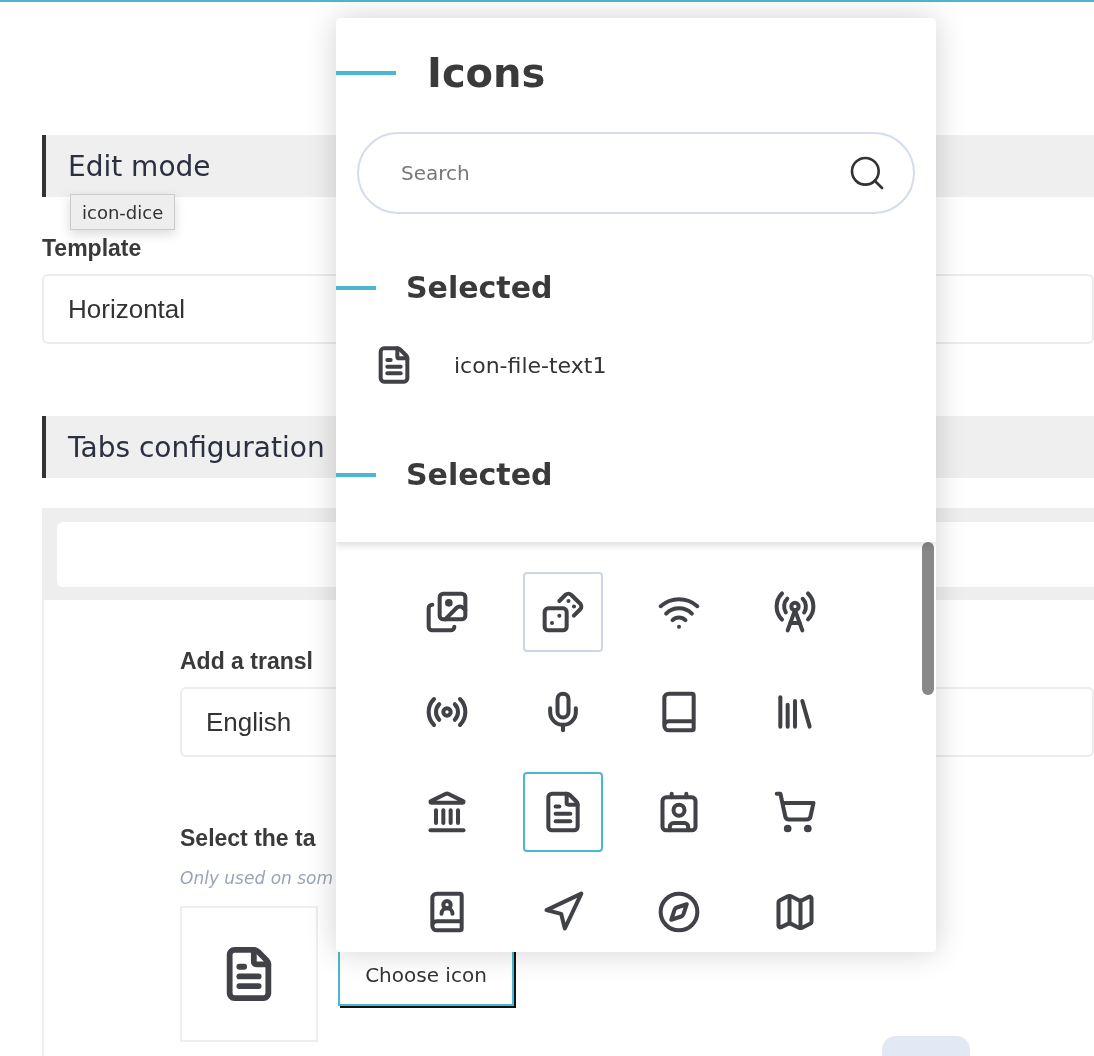 This screenshot has height=1056, width=1094. What do you see at coordinates (928, 618) in the screenshot?
I see `scrollbar` at bounding box center [928, 618].